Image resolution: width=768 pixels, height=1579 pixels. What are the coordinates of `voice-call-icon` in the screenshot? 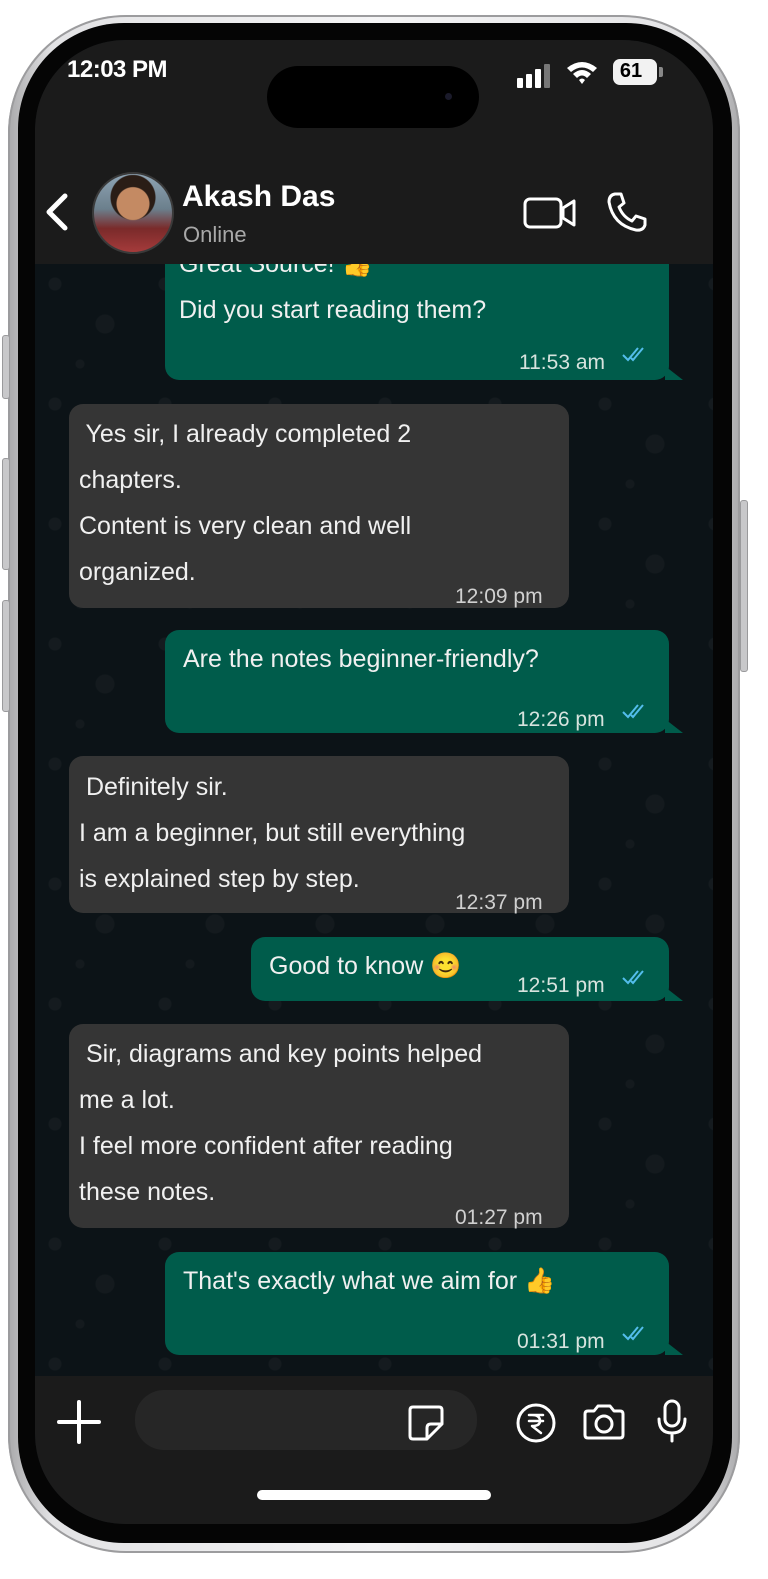 It's located at (627, 212).